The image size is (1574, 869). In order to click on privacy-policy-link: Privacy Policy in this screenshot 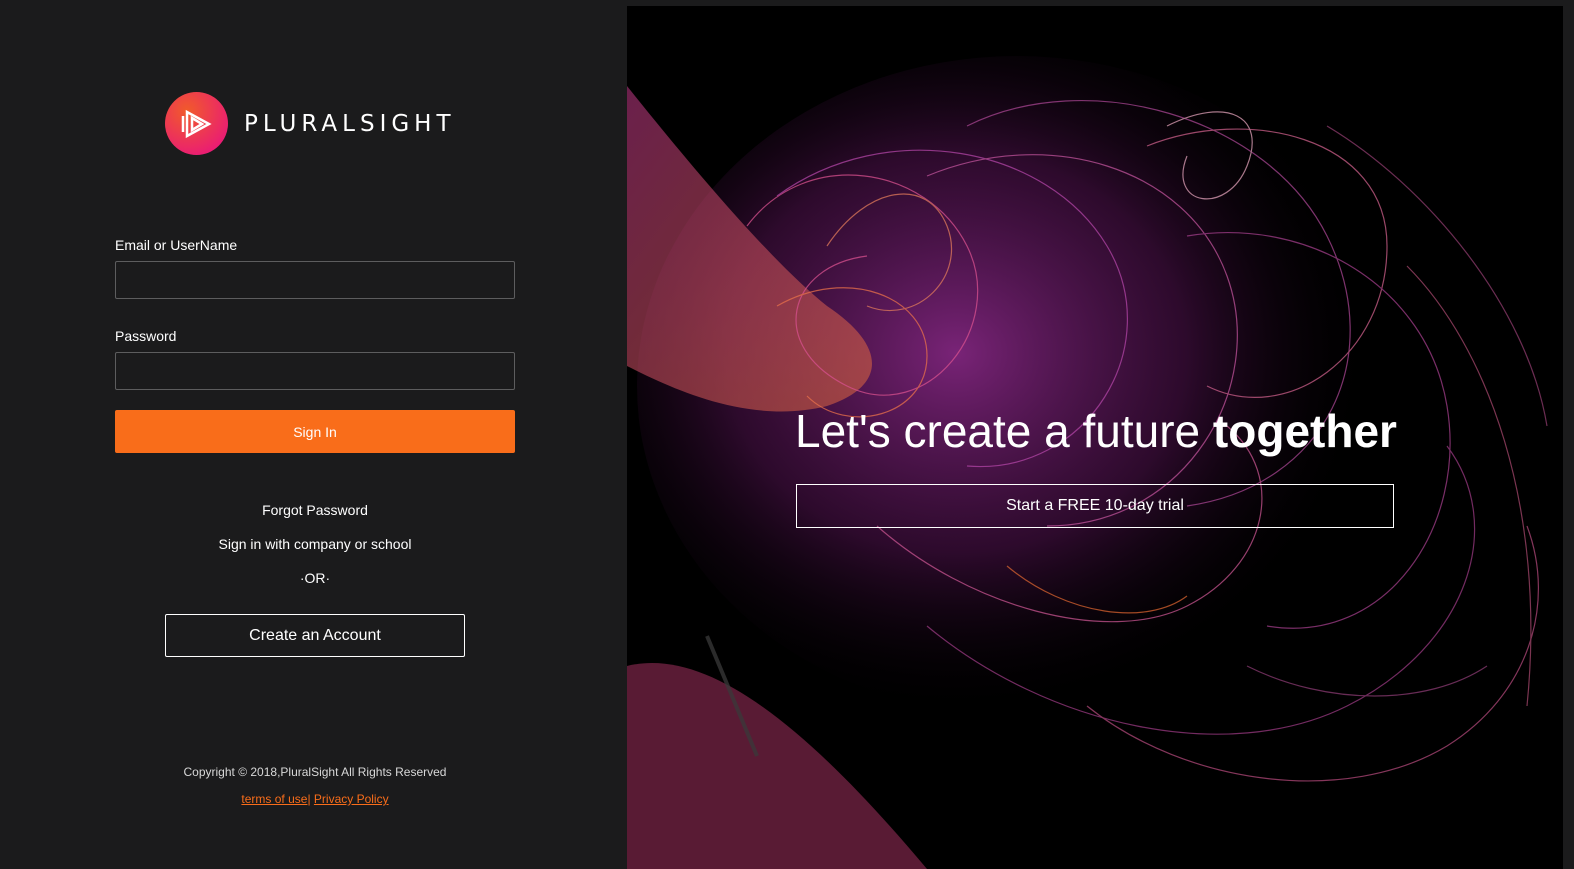, I will do `click(351, 799)`.